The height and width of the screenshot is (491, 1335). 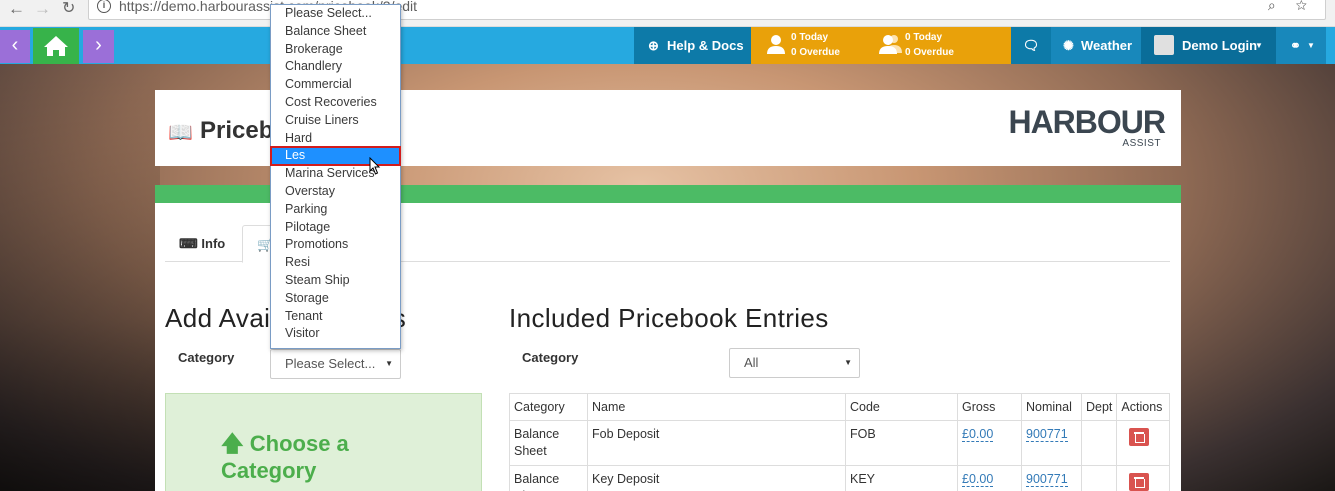 I want to click on dropdown-option: Parking, so click(x=335, y=210).